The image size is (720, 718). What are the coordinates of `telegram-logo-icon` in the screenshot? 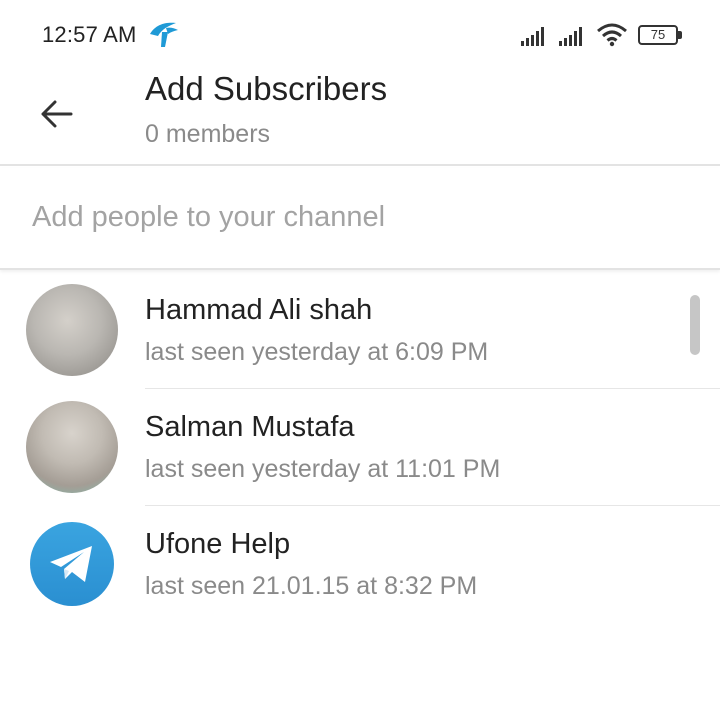 It's located at (72, 564).